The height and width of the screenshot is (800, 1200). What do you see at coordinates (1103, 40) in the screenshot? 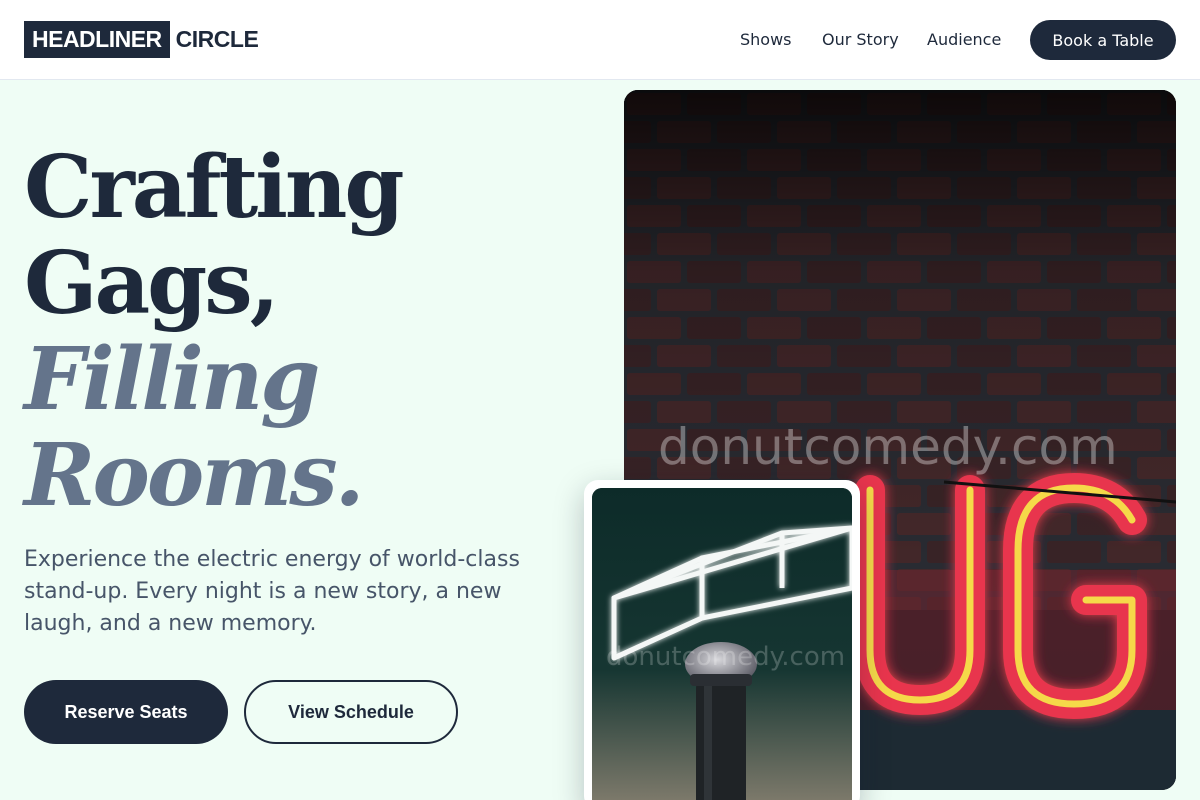
I see `book-table-button: Book a Table` at bounding box center [1103, 40].